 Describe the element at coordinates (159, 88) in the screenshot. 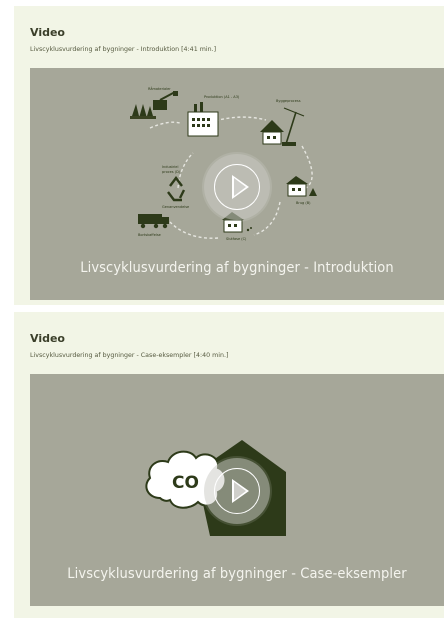

I see `svg-text: Råmaterialer` at that location.